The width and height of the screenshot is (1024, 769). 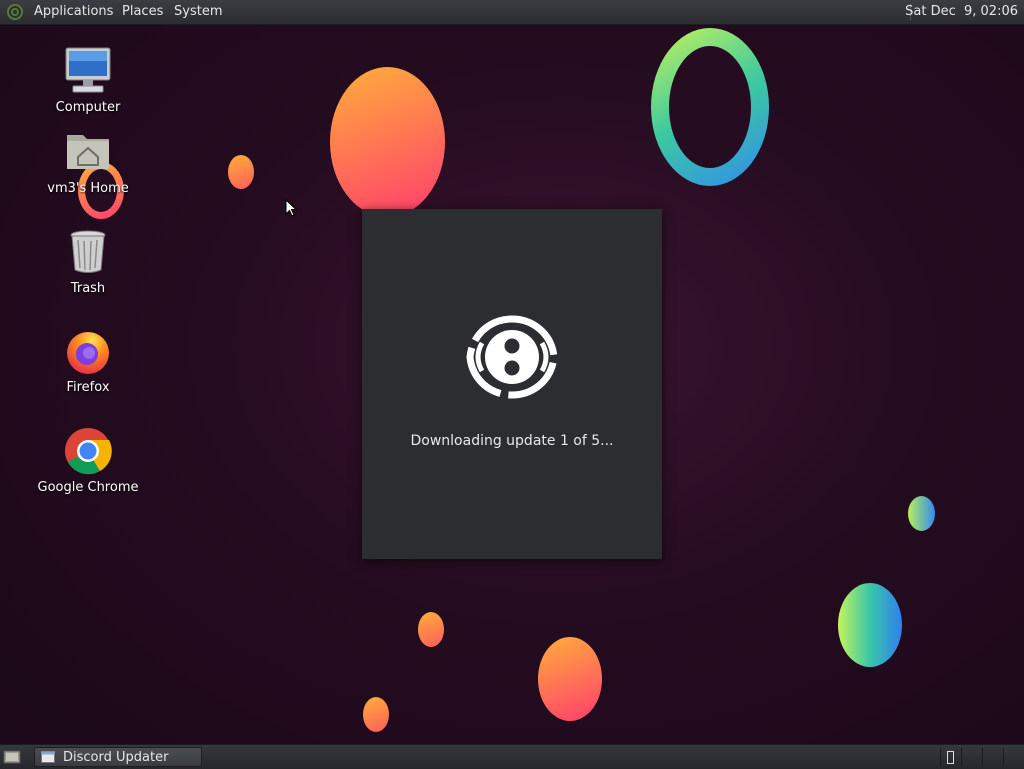 What do you see at coordinates (73, 11) in the screenshot?
I see `applications-menu: Applications` at bounding box center [73, 11].